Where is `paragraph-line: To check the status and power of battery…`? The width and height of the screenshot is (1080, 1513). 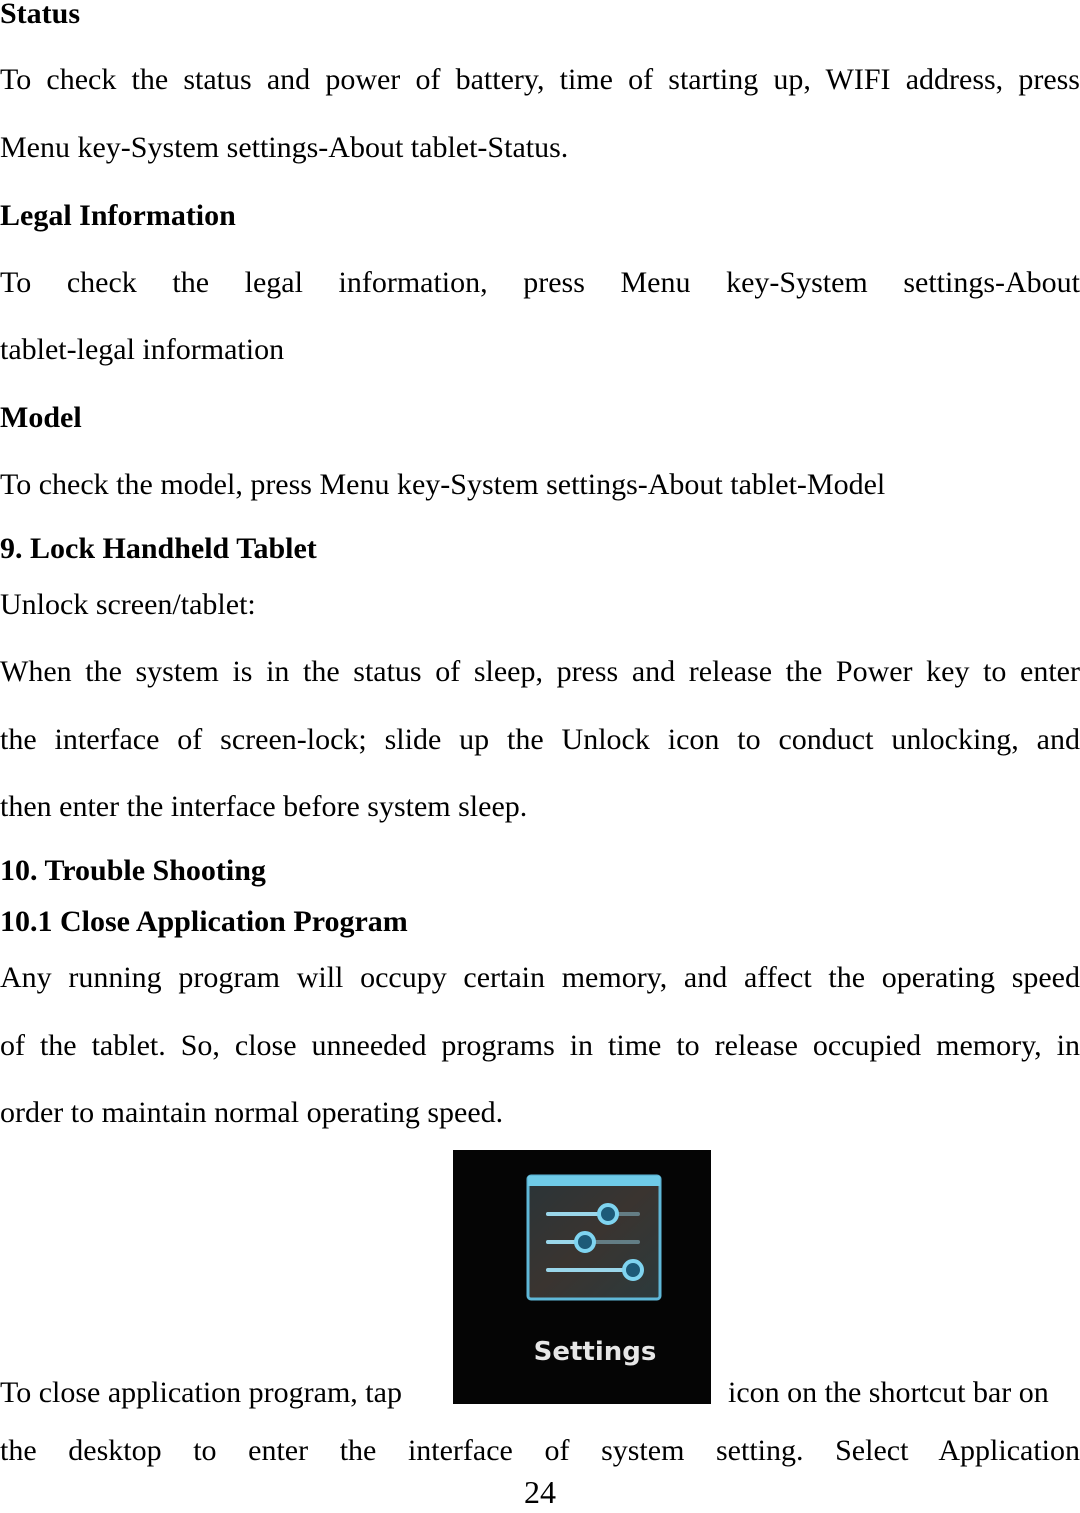
paragraph-line: To check the status and power of battery… is located at coordinates (540, 79).